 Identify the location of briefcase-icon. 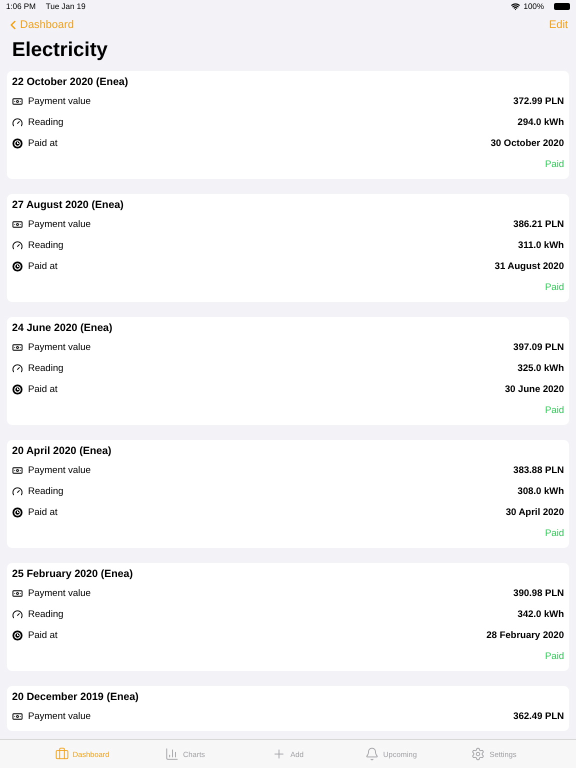
(61, 754).